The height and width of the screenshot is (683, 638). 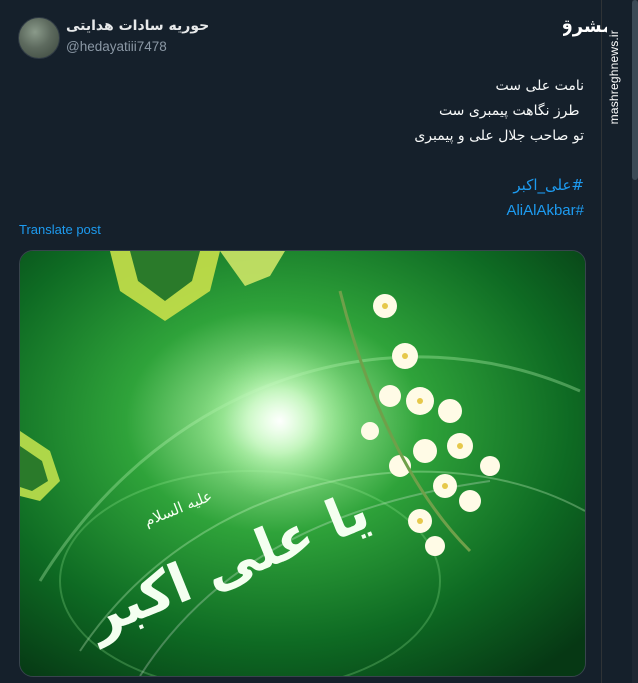 What do you see at coordinates (545, 210) in the screenshot?
I see `hashtag-link: #AliAlAkbar` at bounding box center [545, 210].